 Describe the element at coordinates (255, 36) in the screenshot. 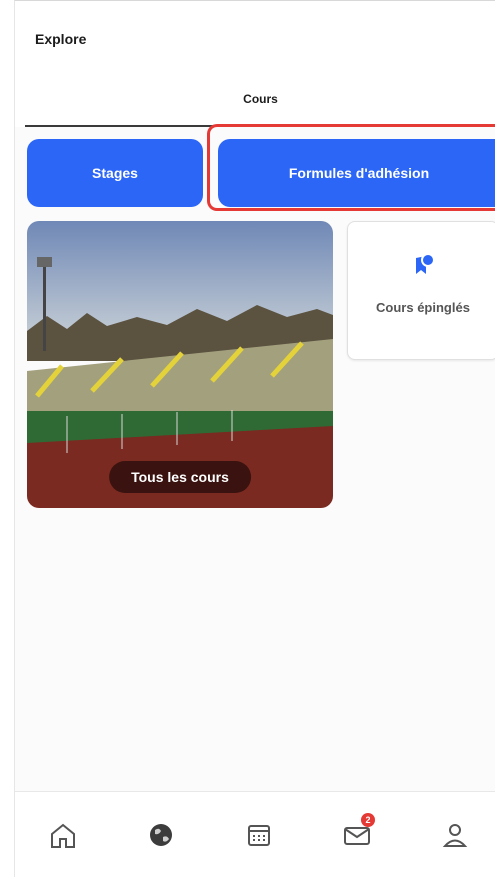

I see `top-bar: Explore` at that location.